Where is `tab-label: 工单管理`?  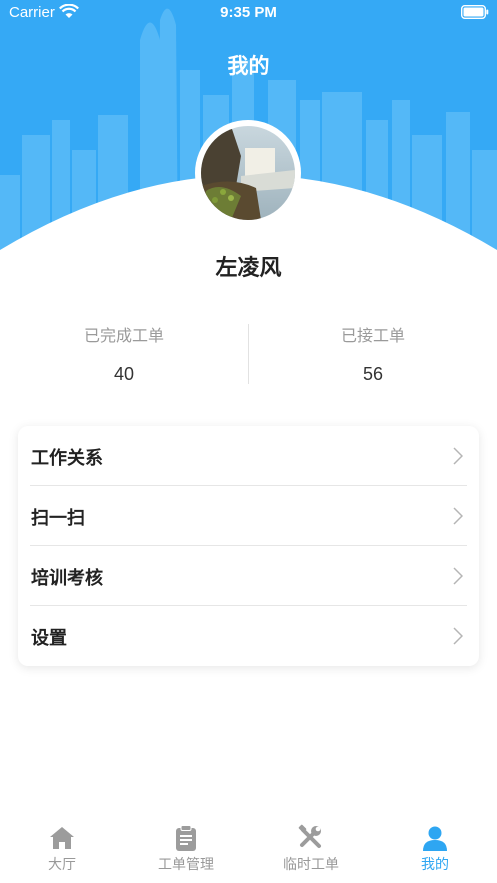 tab-label: 工单管理 is located at coordinates (186, 865).